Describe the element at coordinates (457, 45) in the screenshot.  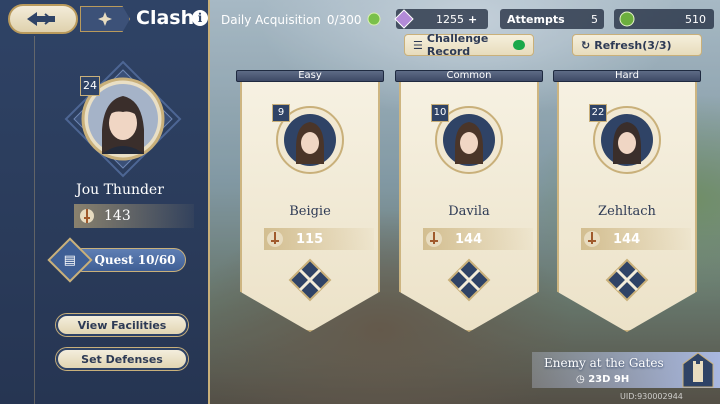
I see `challenge-record-label: Challenge Record` at that location.